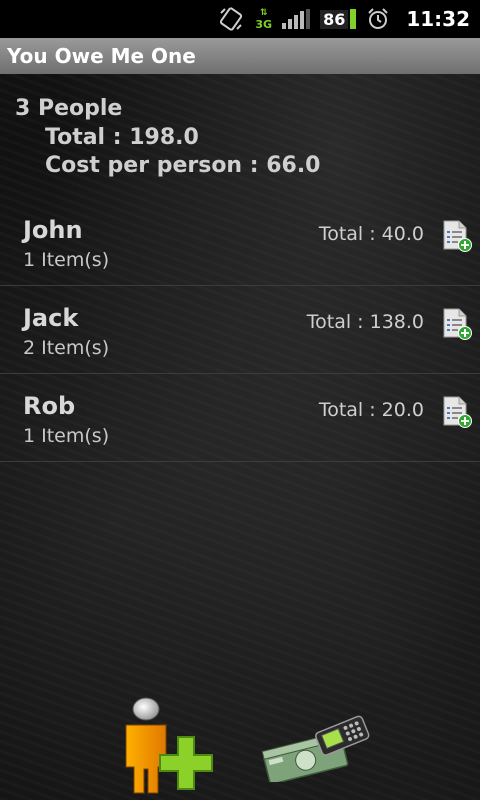 The image size is (480, 800). What do you see at coordinates (240, 418) in the screenshot?
I see `person-row-rob: Rob 1 Item(s) Total : 20.0` at bounding box center [240, 418].